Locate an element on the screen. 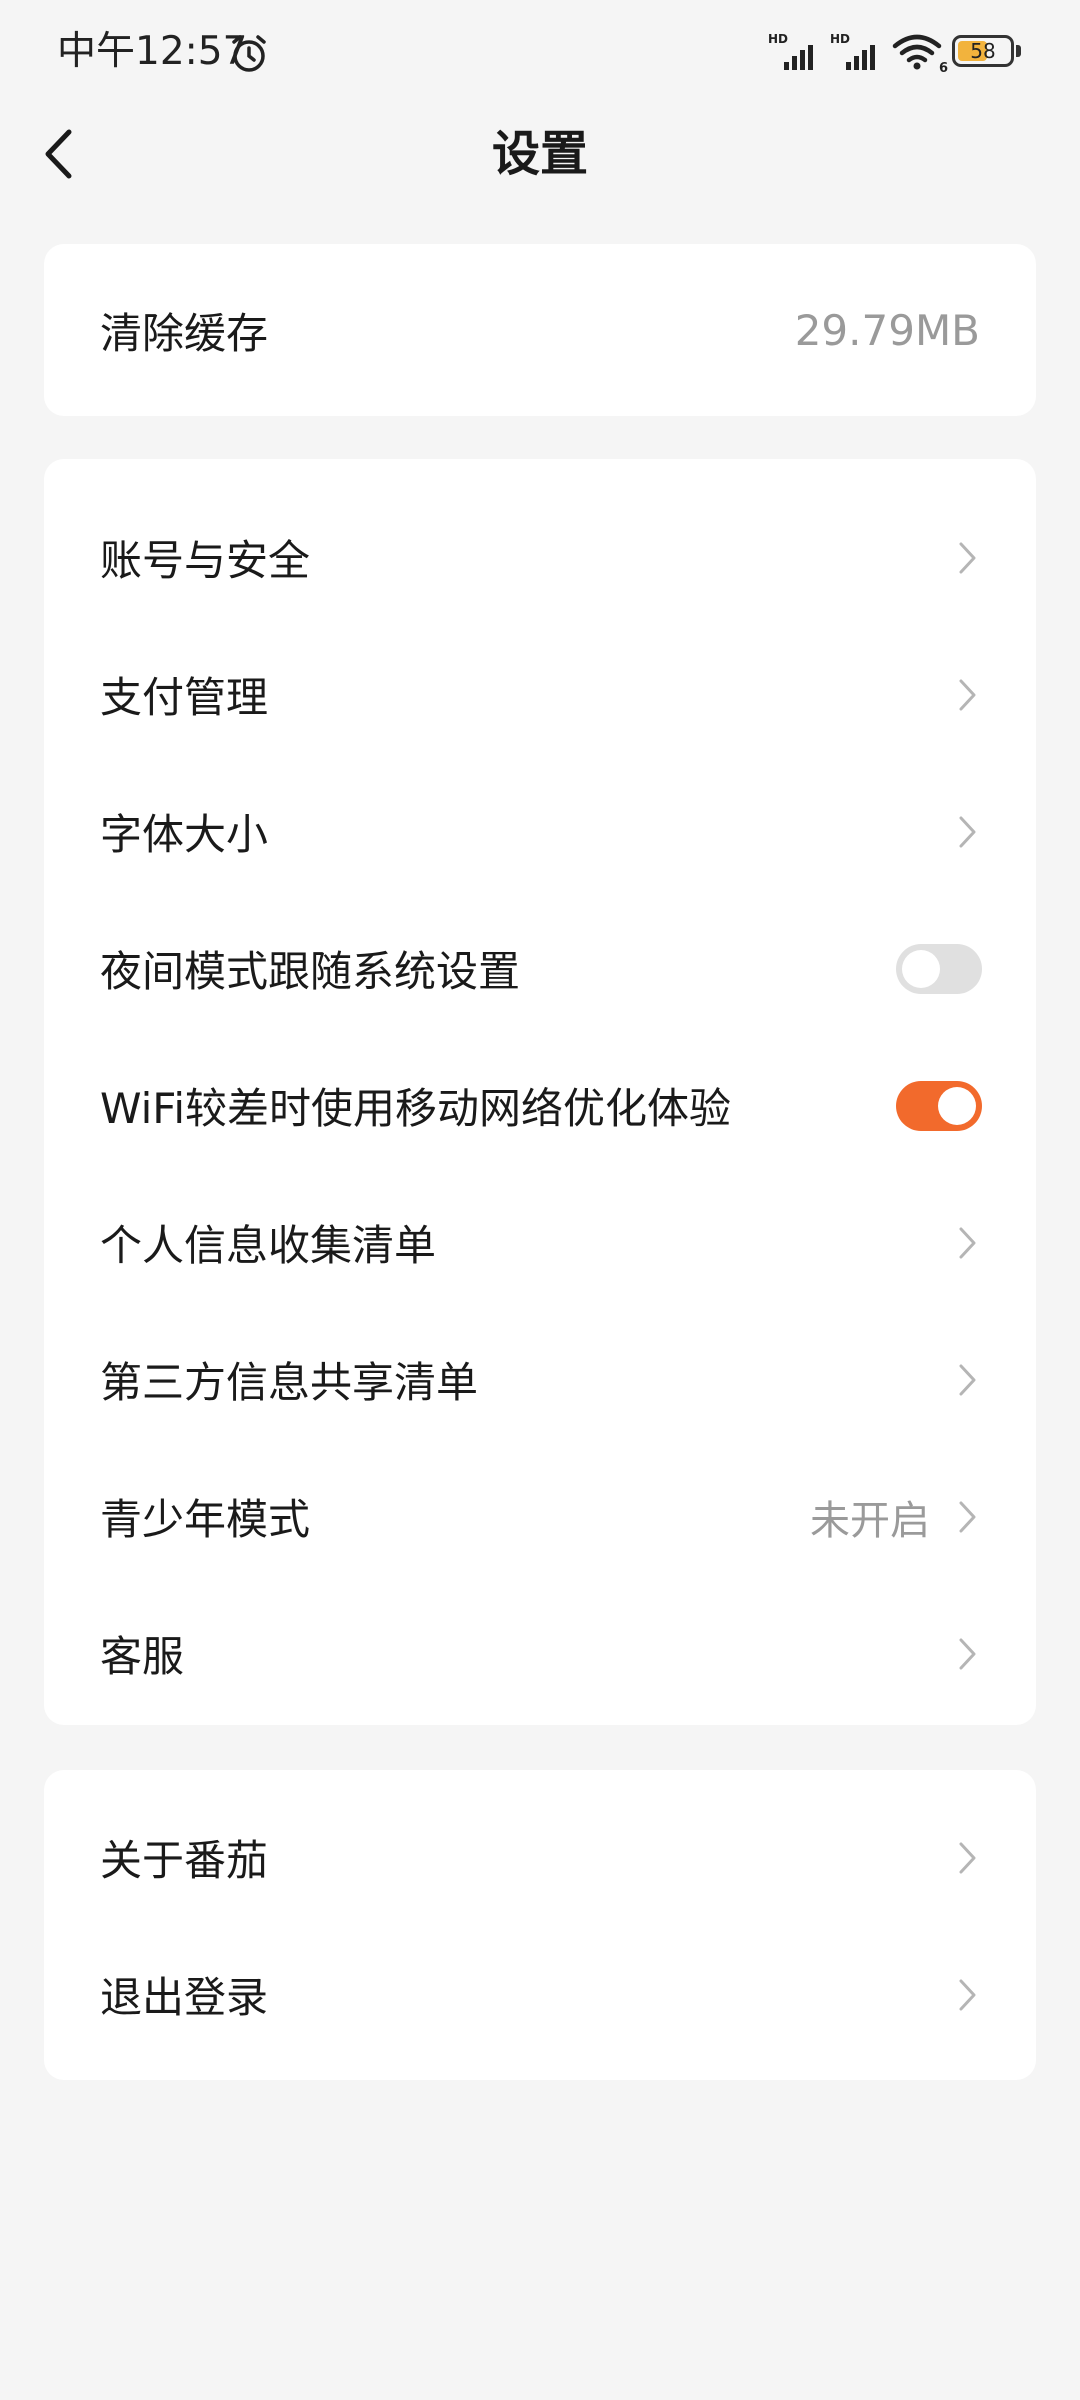 This screenshot has height=2400, width=1080. personal-info-list-label: 个人信息收集清单 is located at coordinates (268, 1245).